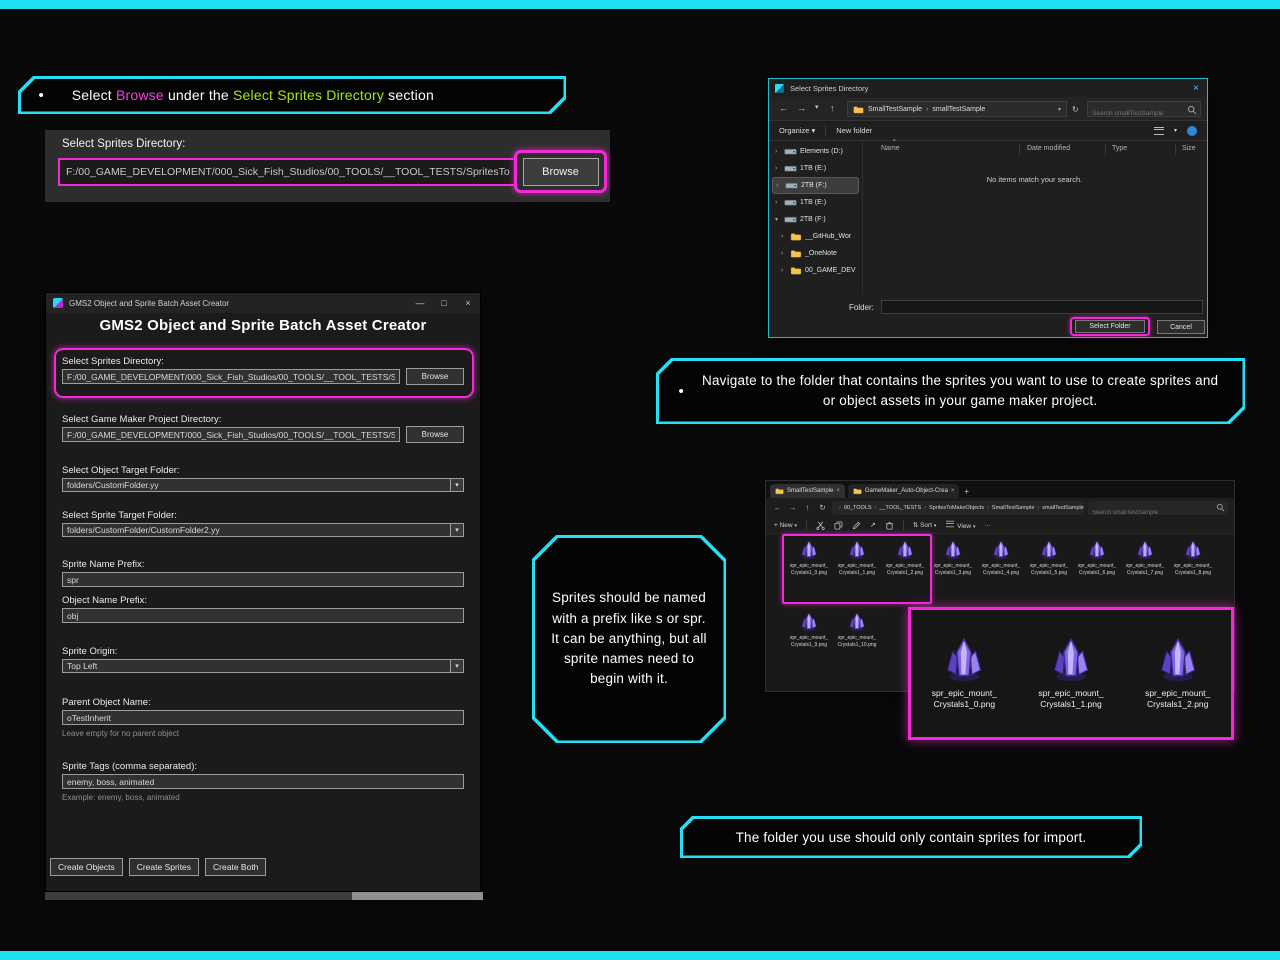 The width and height of the screenshot is (1280, 960). I want to click on object-target-folder-select: folders/CustomFolder.yy ▾, so click(263, 485).